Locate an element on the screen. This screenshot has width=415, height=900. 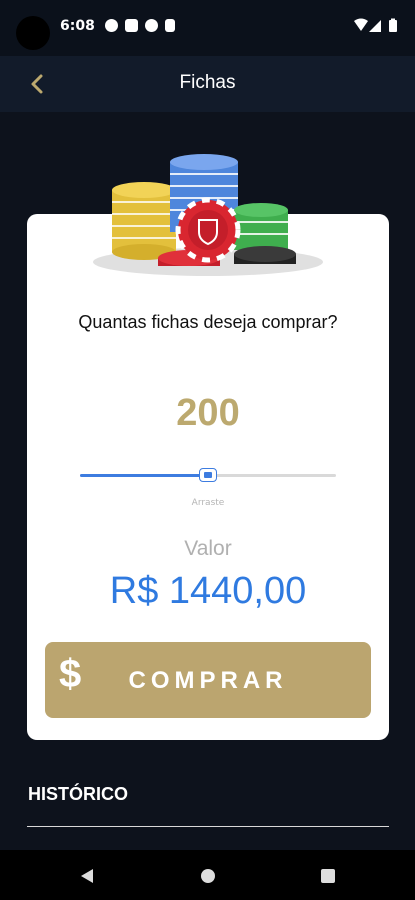
slider-hint: Arraste is located at coordinates (208, 503).